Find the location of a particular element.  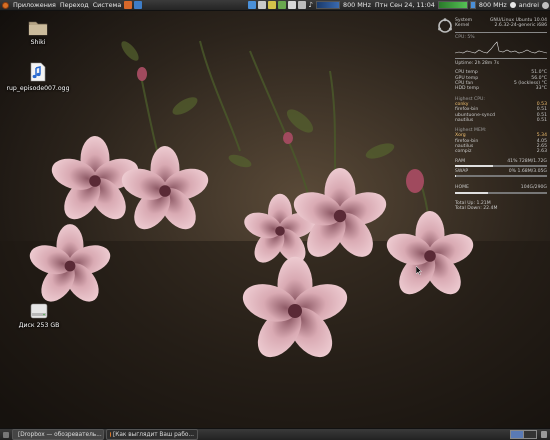

audio-file-icon is located at coordinates (38, 72).